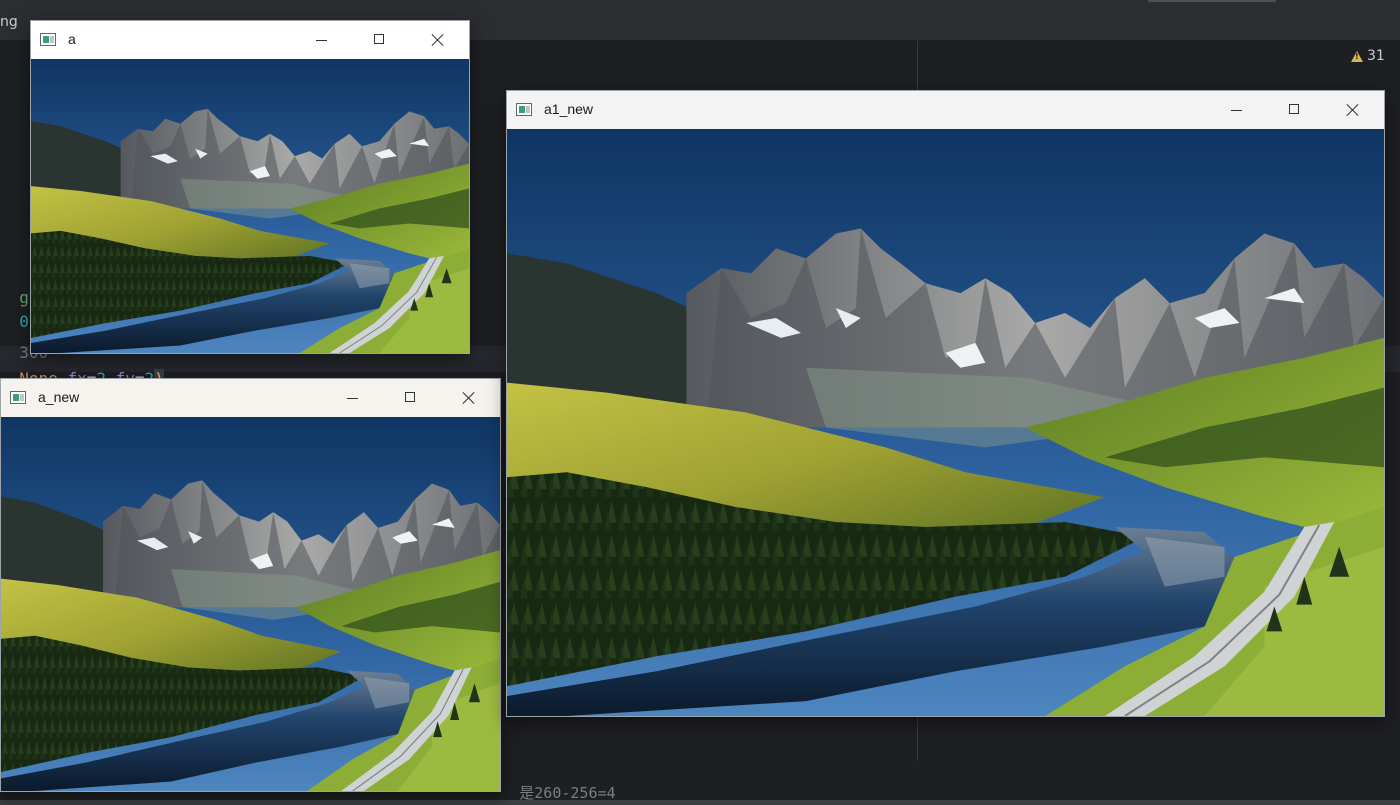 This screenshot has width=1400, height=805. Describe the element at coordinates (945, 110) in the screenshot. I see `window-a1-new-titlebar: a1_new` at that location.